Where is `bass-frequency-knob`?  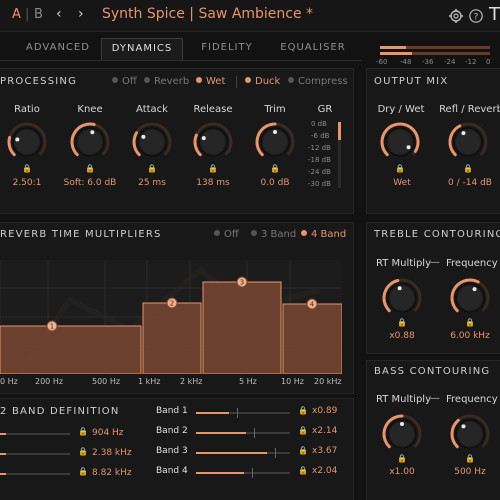 bass-frequency-knob is located at coordinates (470, 436).